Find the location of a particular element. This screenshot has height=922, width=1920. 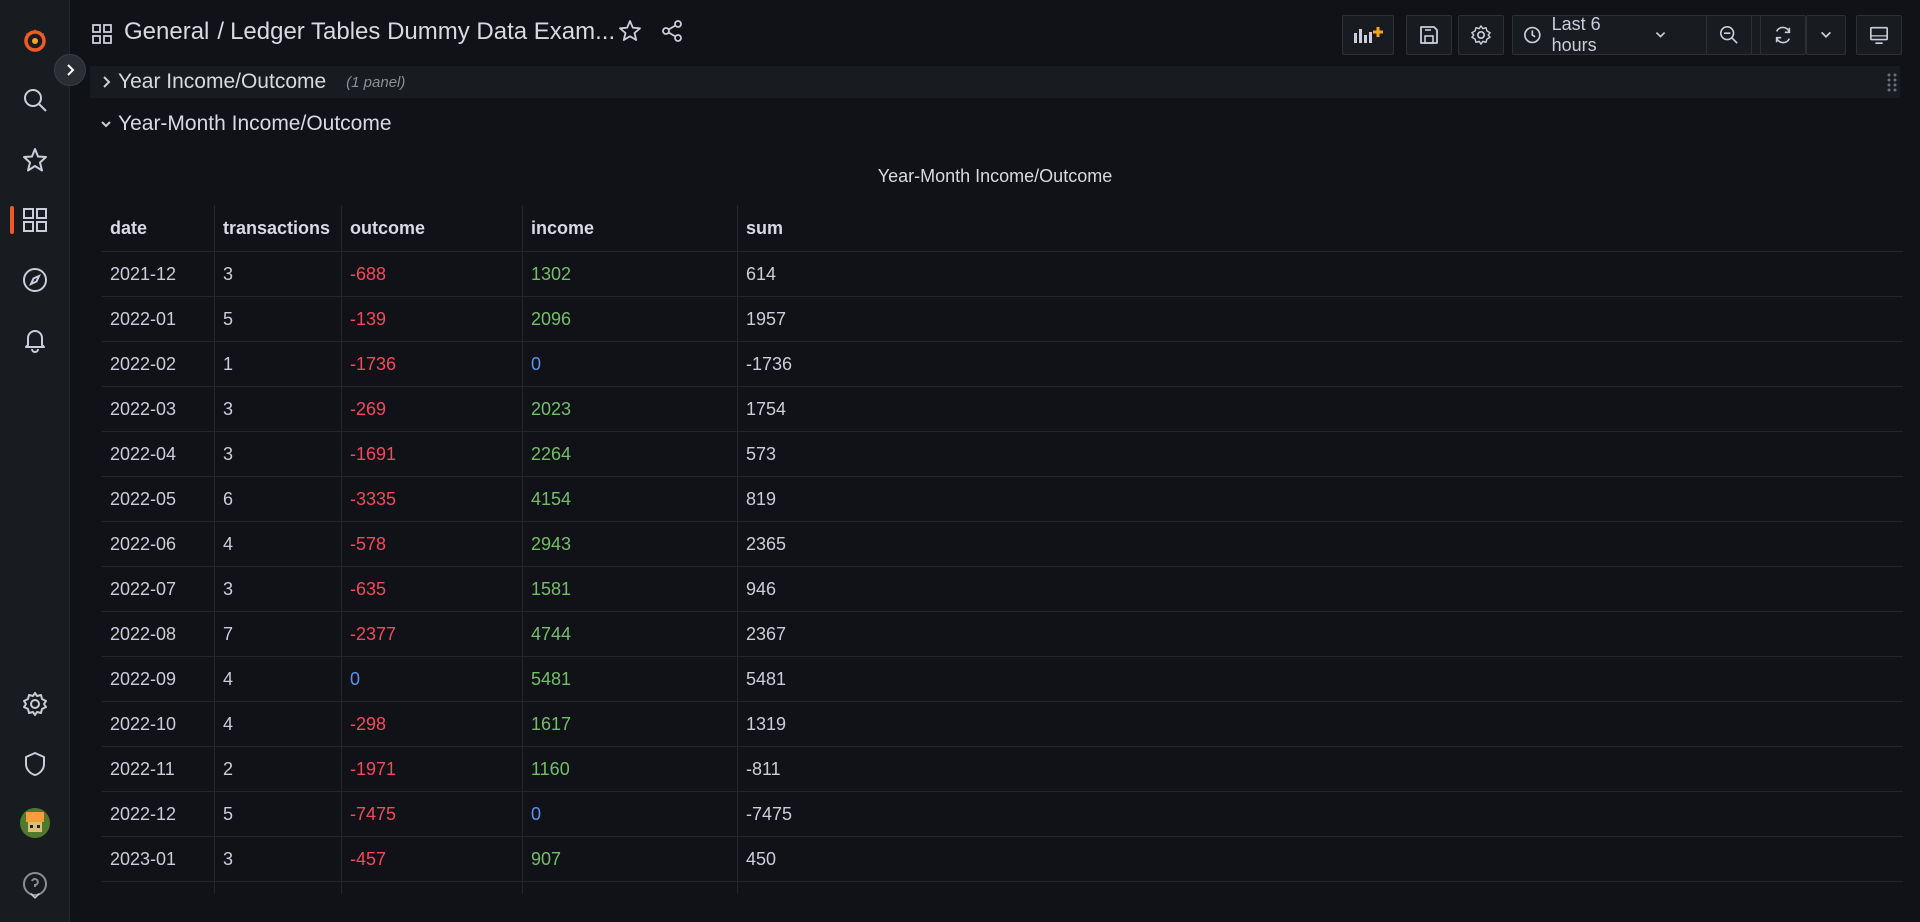

sidebar-toggle-button is located at coordinates (70, 70).